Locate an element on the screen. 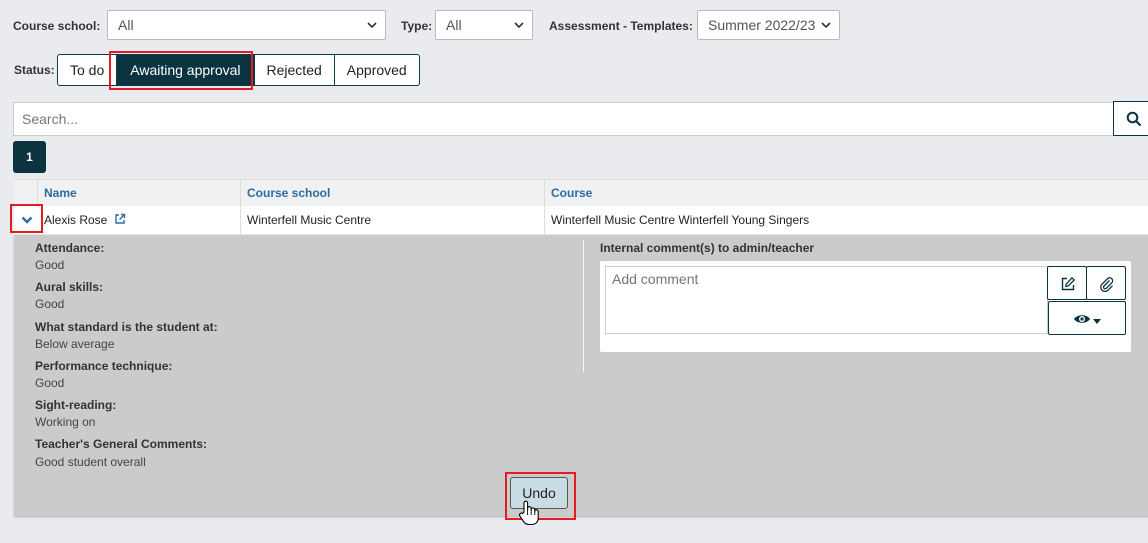 The image size is (1148, 543). status-approved-button: Approved is located at coordinates (376, 70).